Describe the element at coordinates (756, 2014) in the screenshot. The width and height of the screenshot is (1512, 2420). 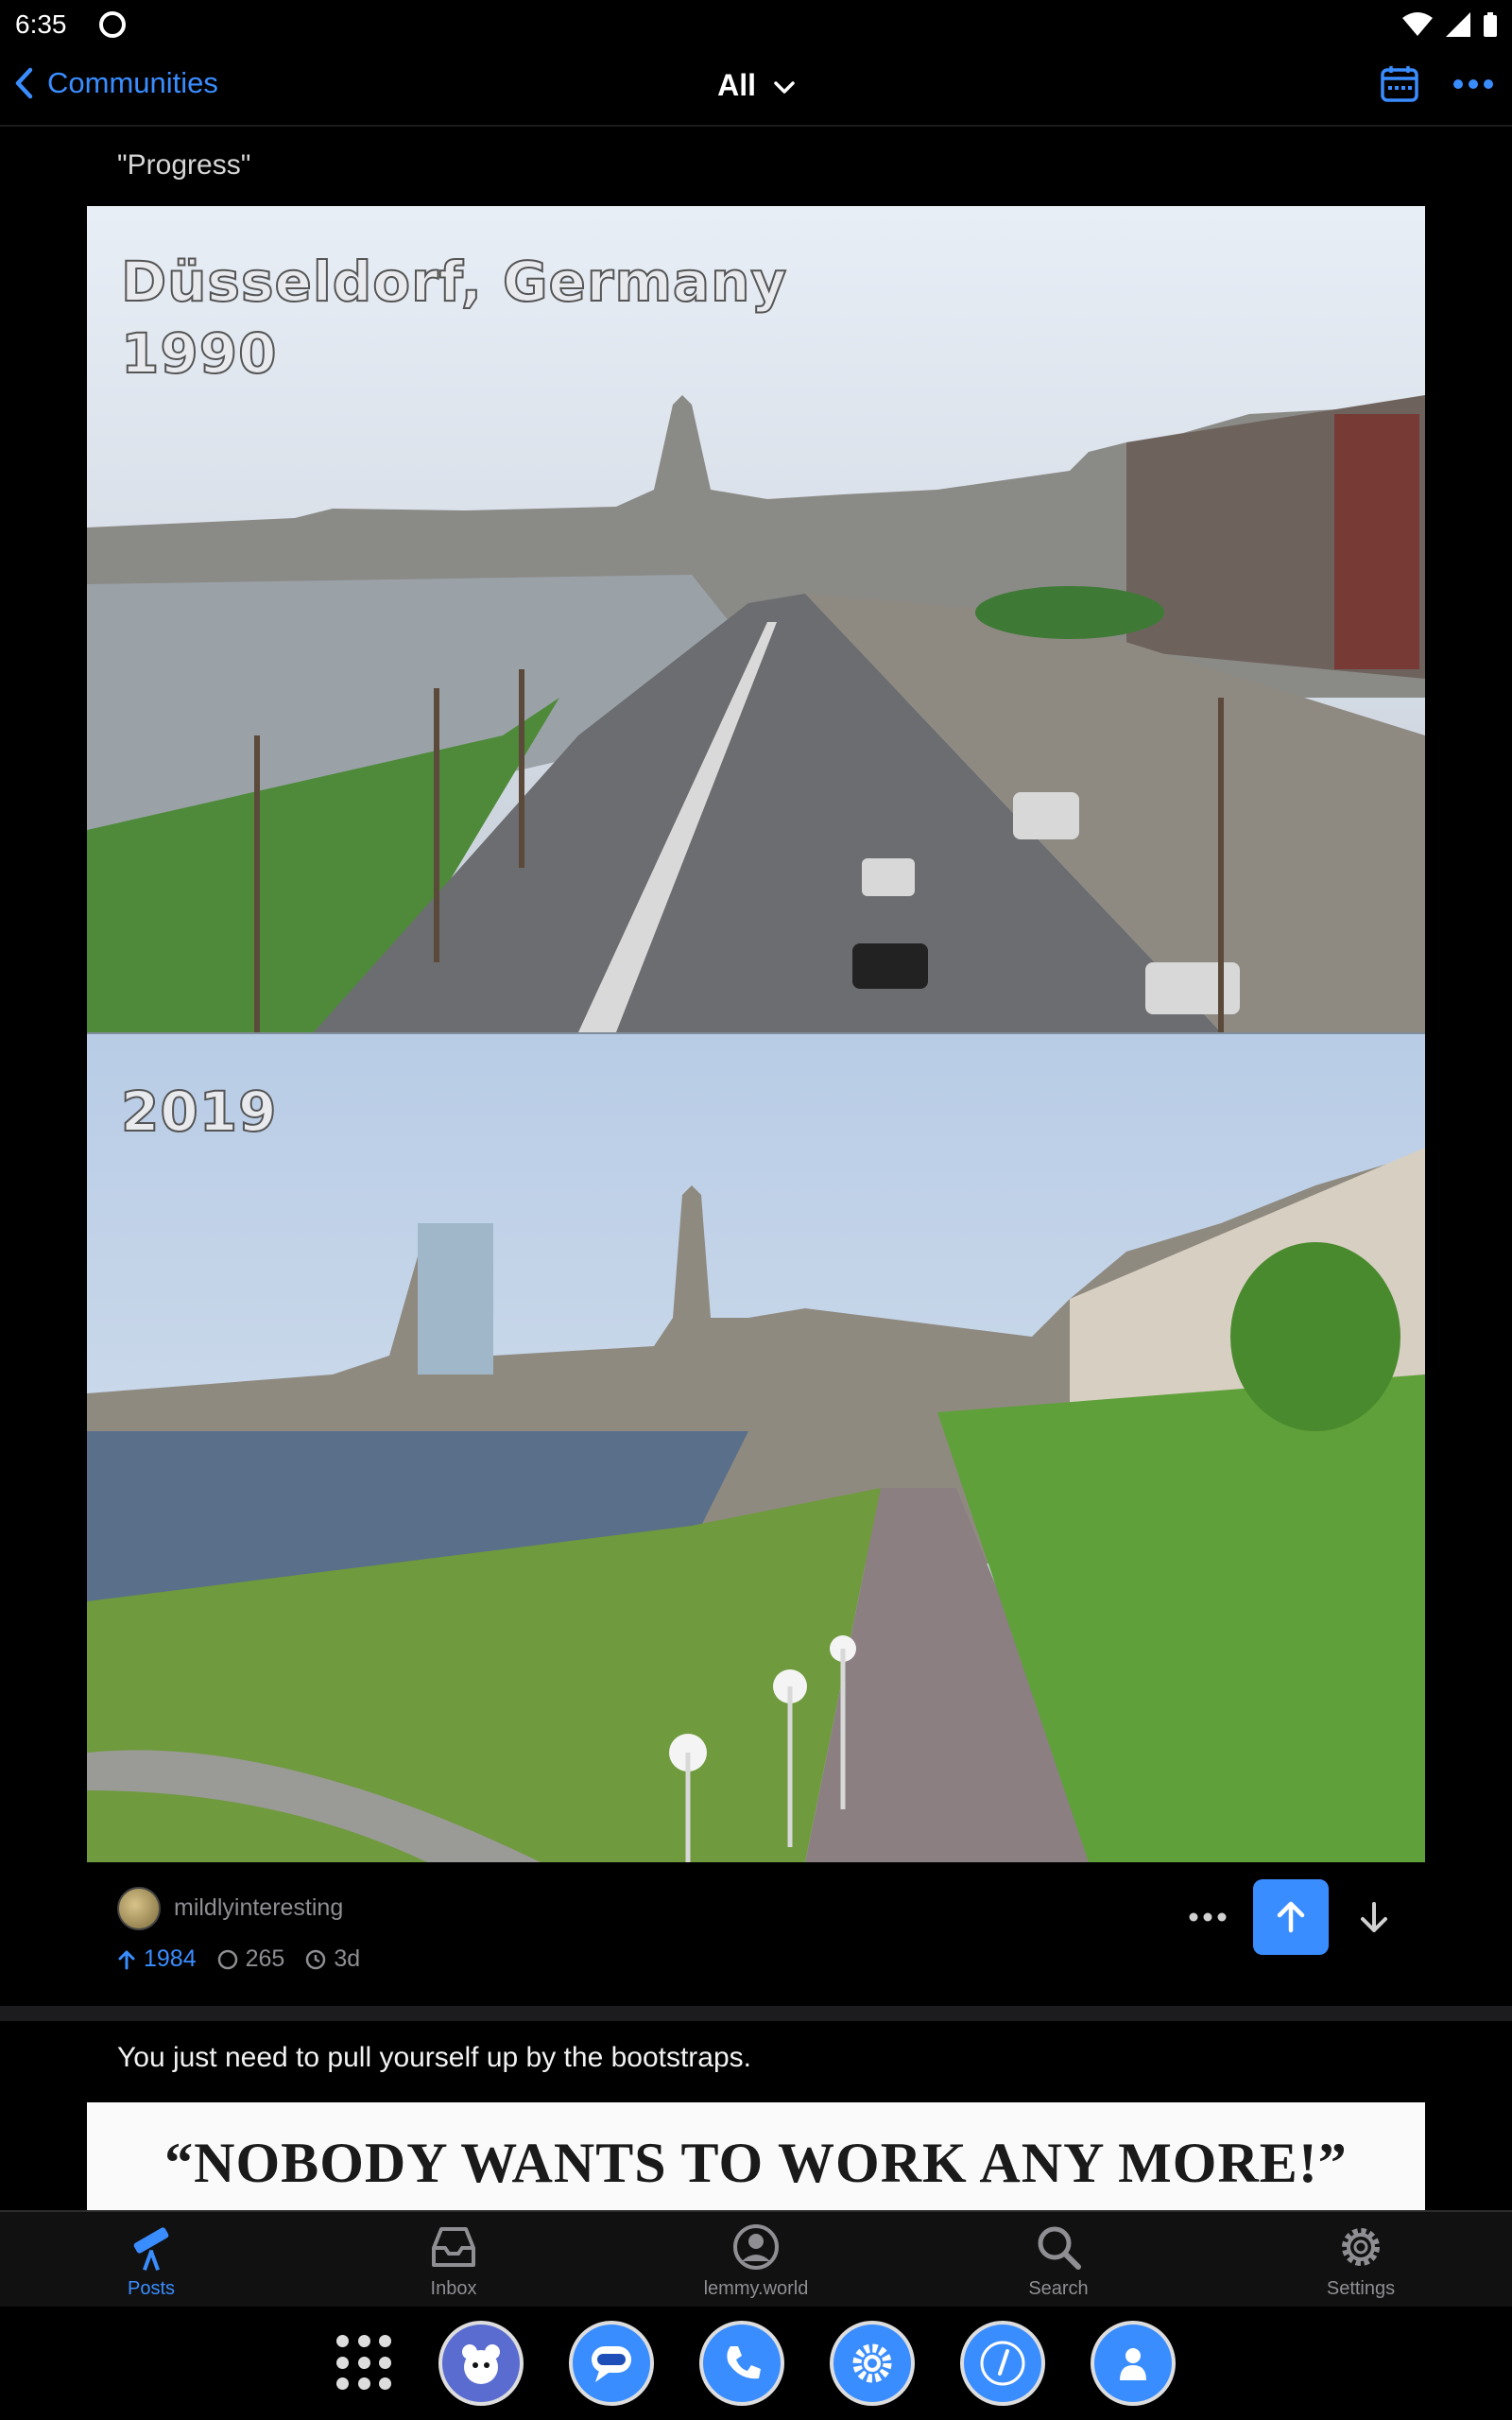
I see `post-divider` at that location.